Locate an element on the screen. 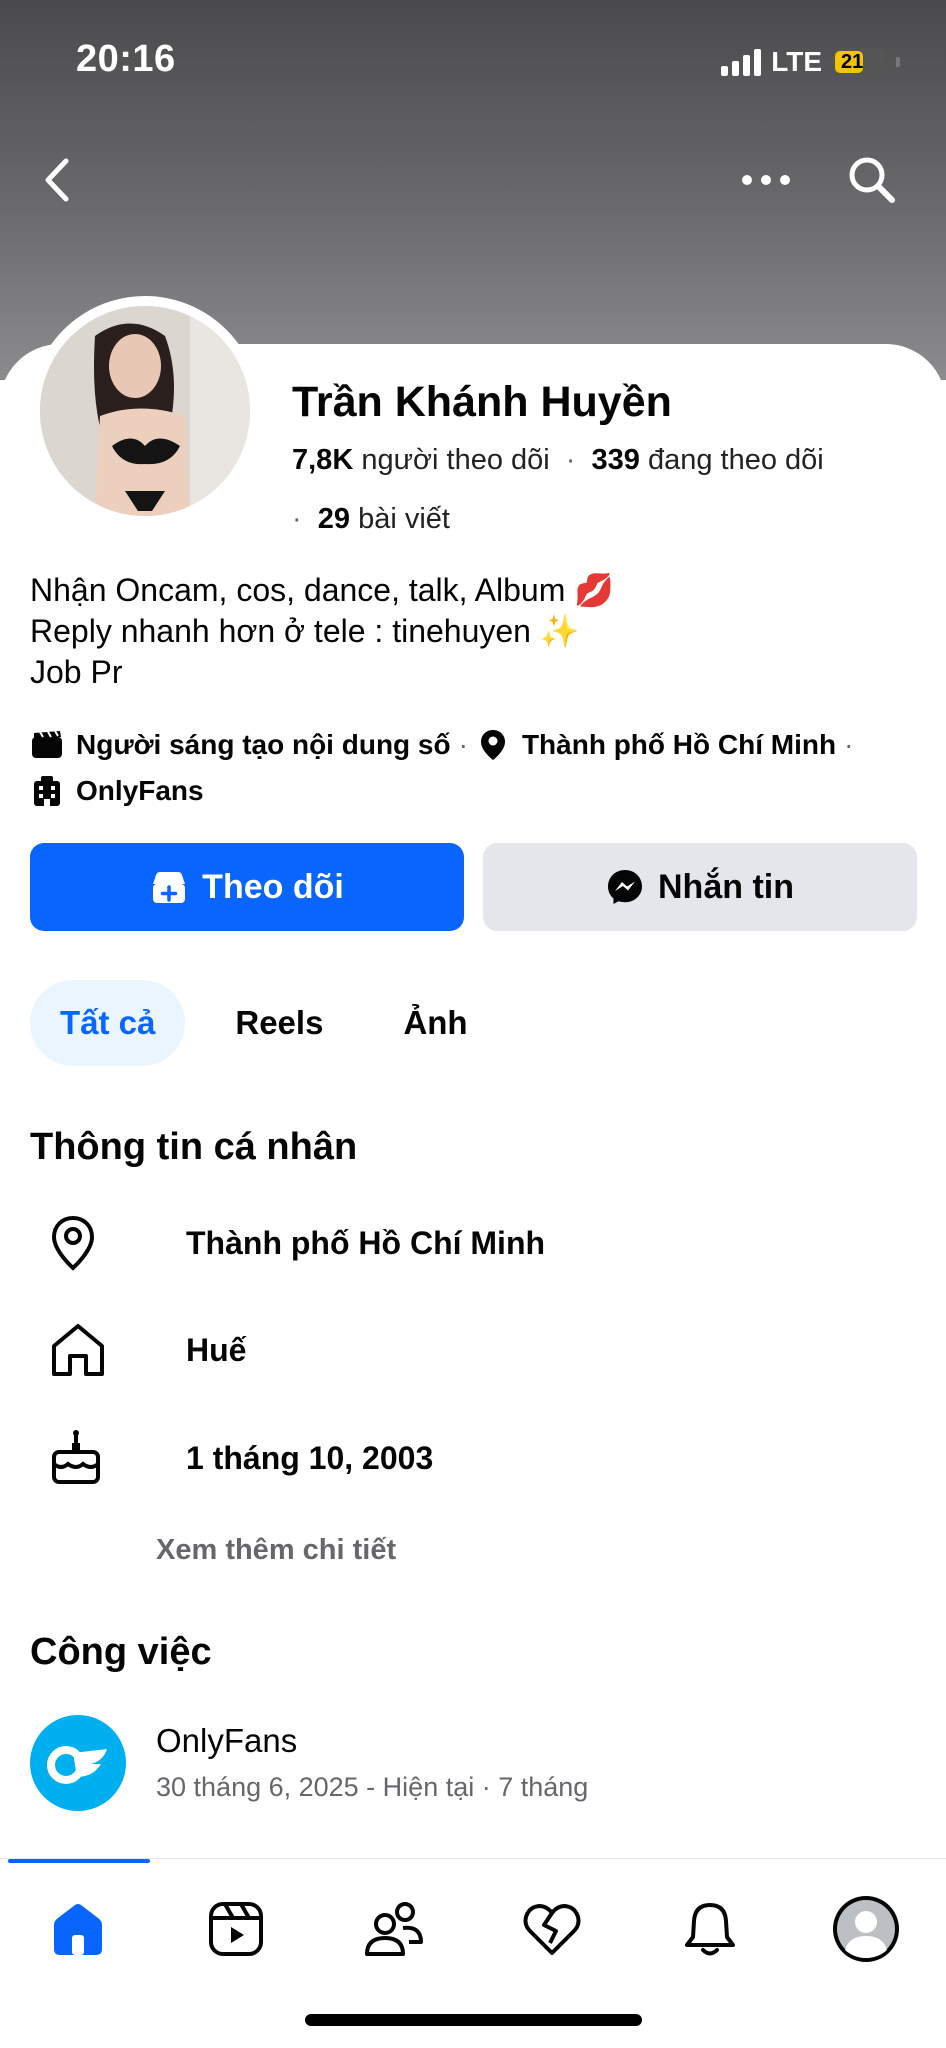 Image resolution: width=946 pixels, height=2048 pixels. location-pin-outline-icon is located at coordinates (78, 1243).